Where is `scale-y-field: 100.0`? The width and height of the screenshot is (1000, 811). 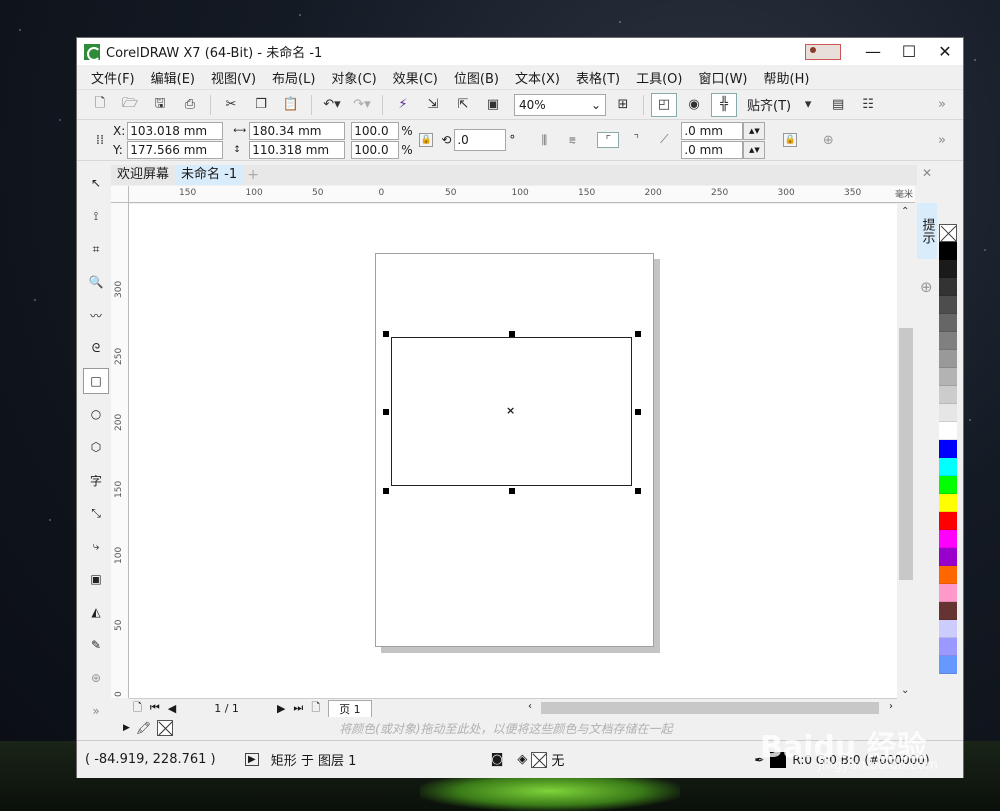
scale-y-field: 100.0 is located at coordinates (375, 149).